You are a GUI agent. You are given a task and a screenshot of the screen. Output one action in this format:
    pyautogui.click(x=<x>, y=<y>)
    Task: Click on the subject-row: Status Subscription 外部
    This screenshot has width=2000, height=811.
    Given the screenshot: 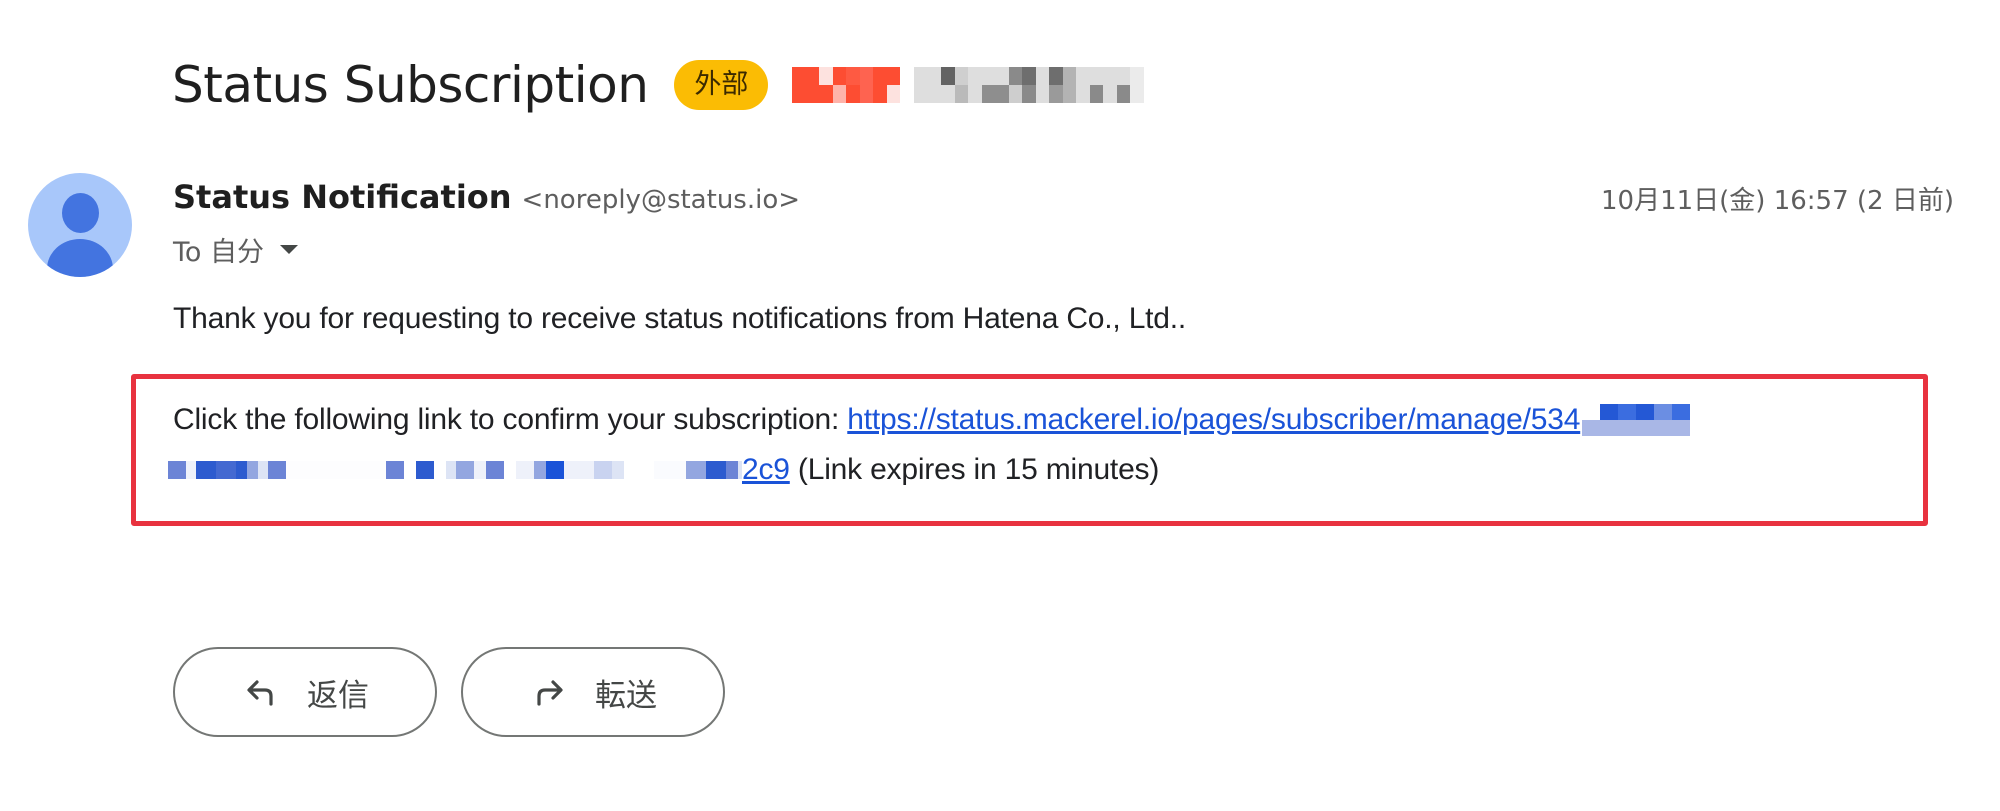 What is the action you would take?
    pyautogui.click(x=658, y=85)
    